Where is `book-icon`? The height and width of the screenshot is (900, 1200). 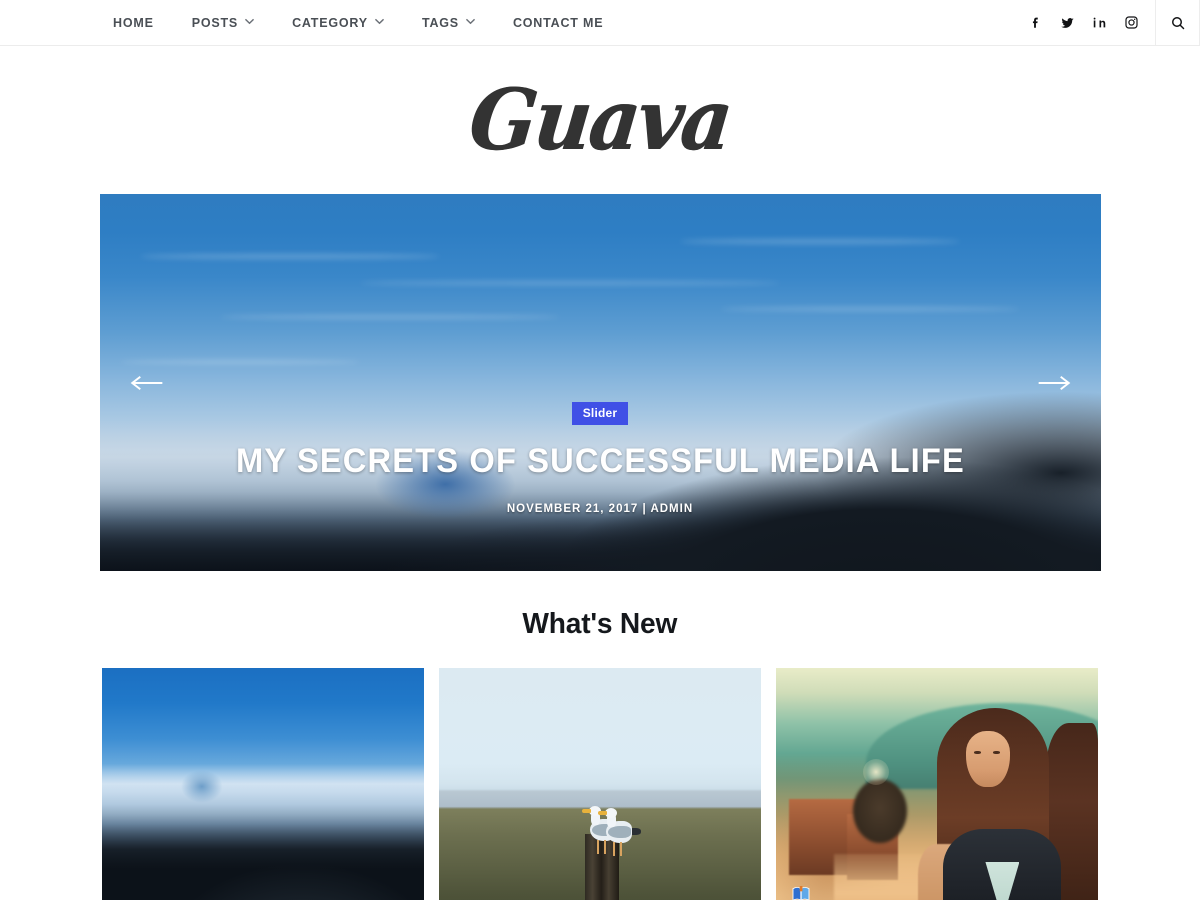
book-icon is located at coordinates (801, 893).